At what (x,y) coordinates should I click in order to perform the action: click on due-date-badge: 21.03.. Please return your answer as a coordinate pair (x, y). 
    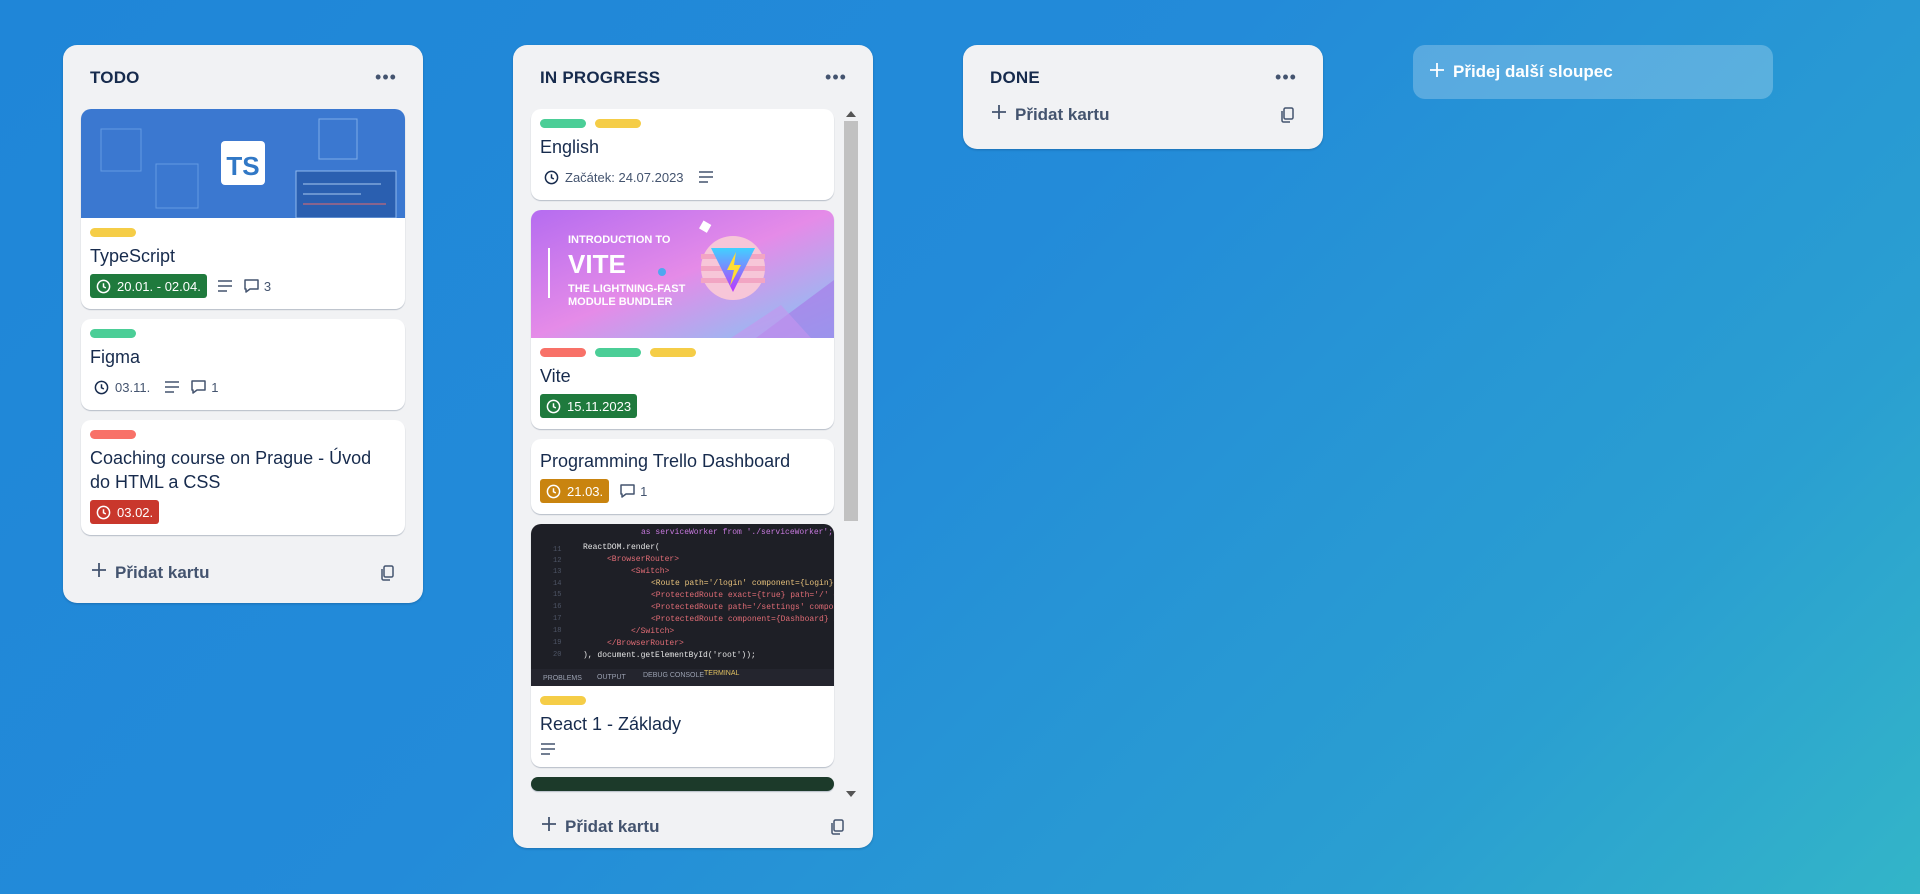
    Looking at the image, I should click on (575, 491).